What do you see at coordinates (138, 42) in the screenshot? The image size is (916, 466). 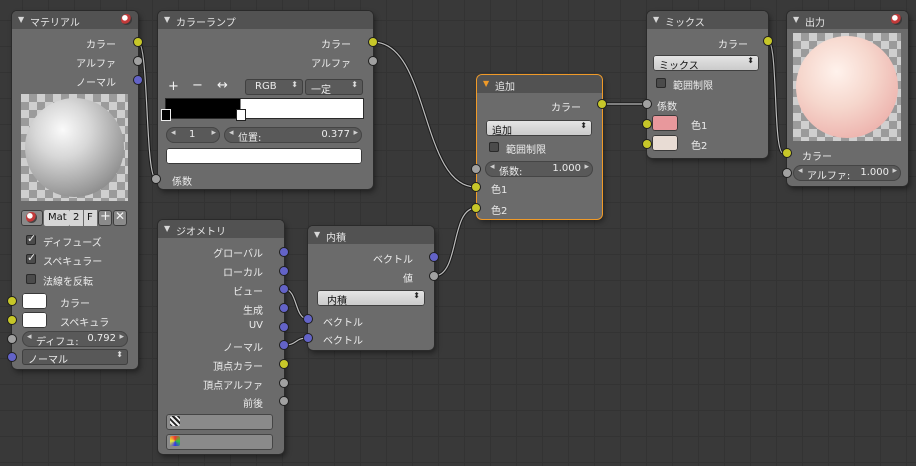 I see `material-out-color-socket` at bounding box center [138, 42].